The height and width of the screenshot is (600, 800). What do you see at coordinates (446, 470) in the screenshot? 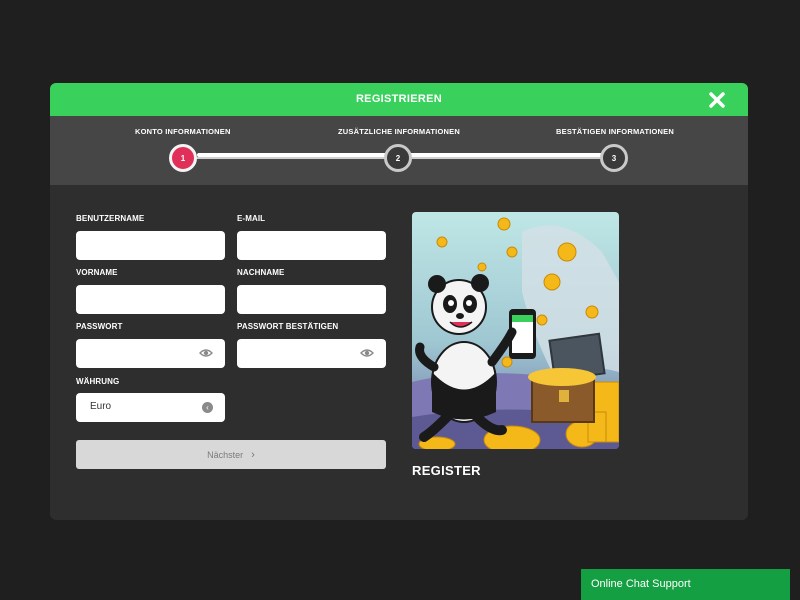
I see `promo-caption: REGISTER` at bounding box center [446, 470].